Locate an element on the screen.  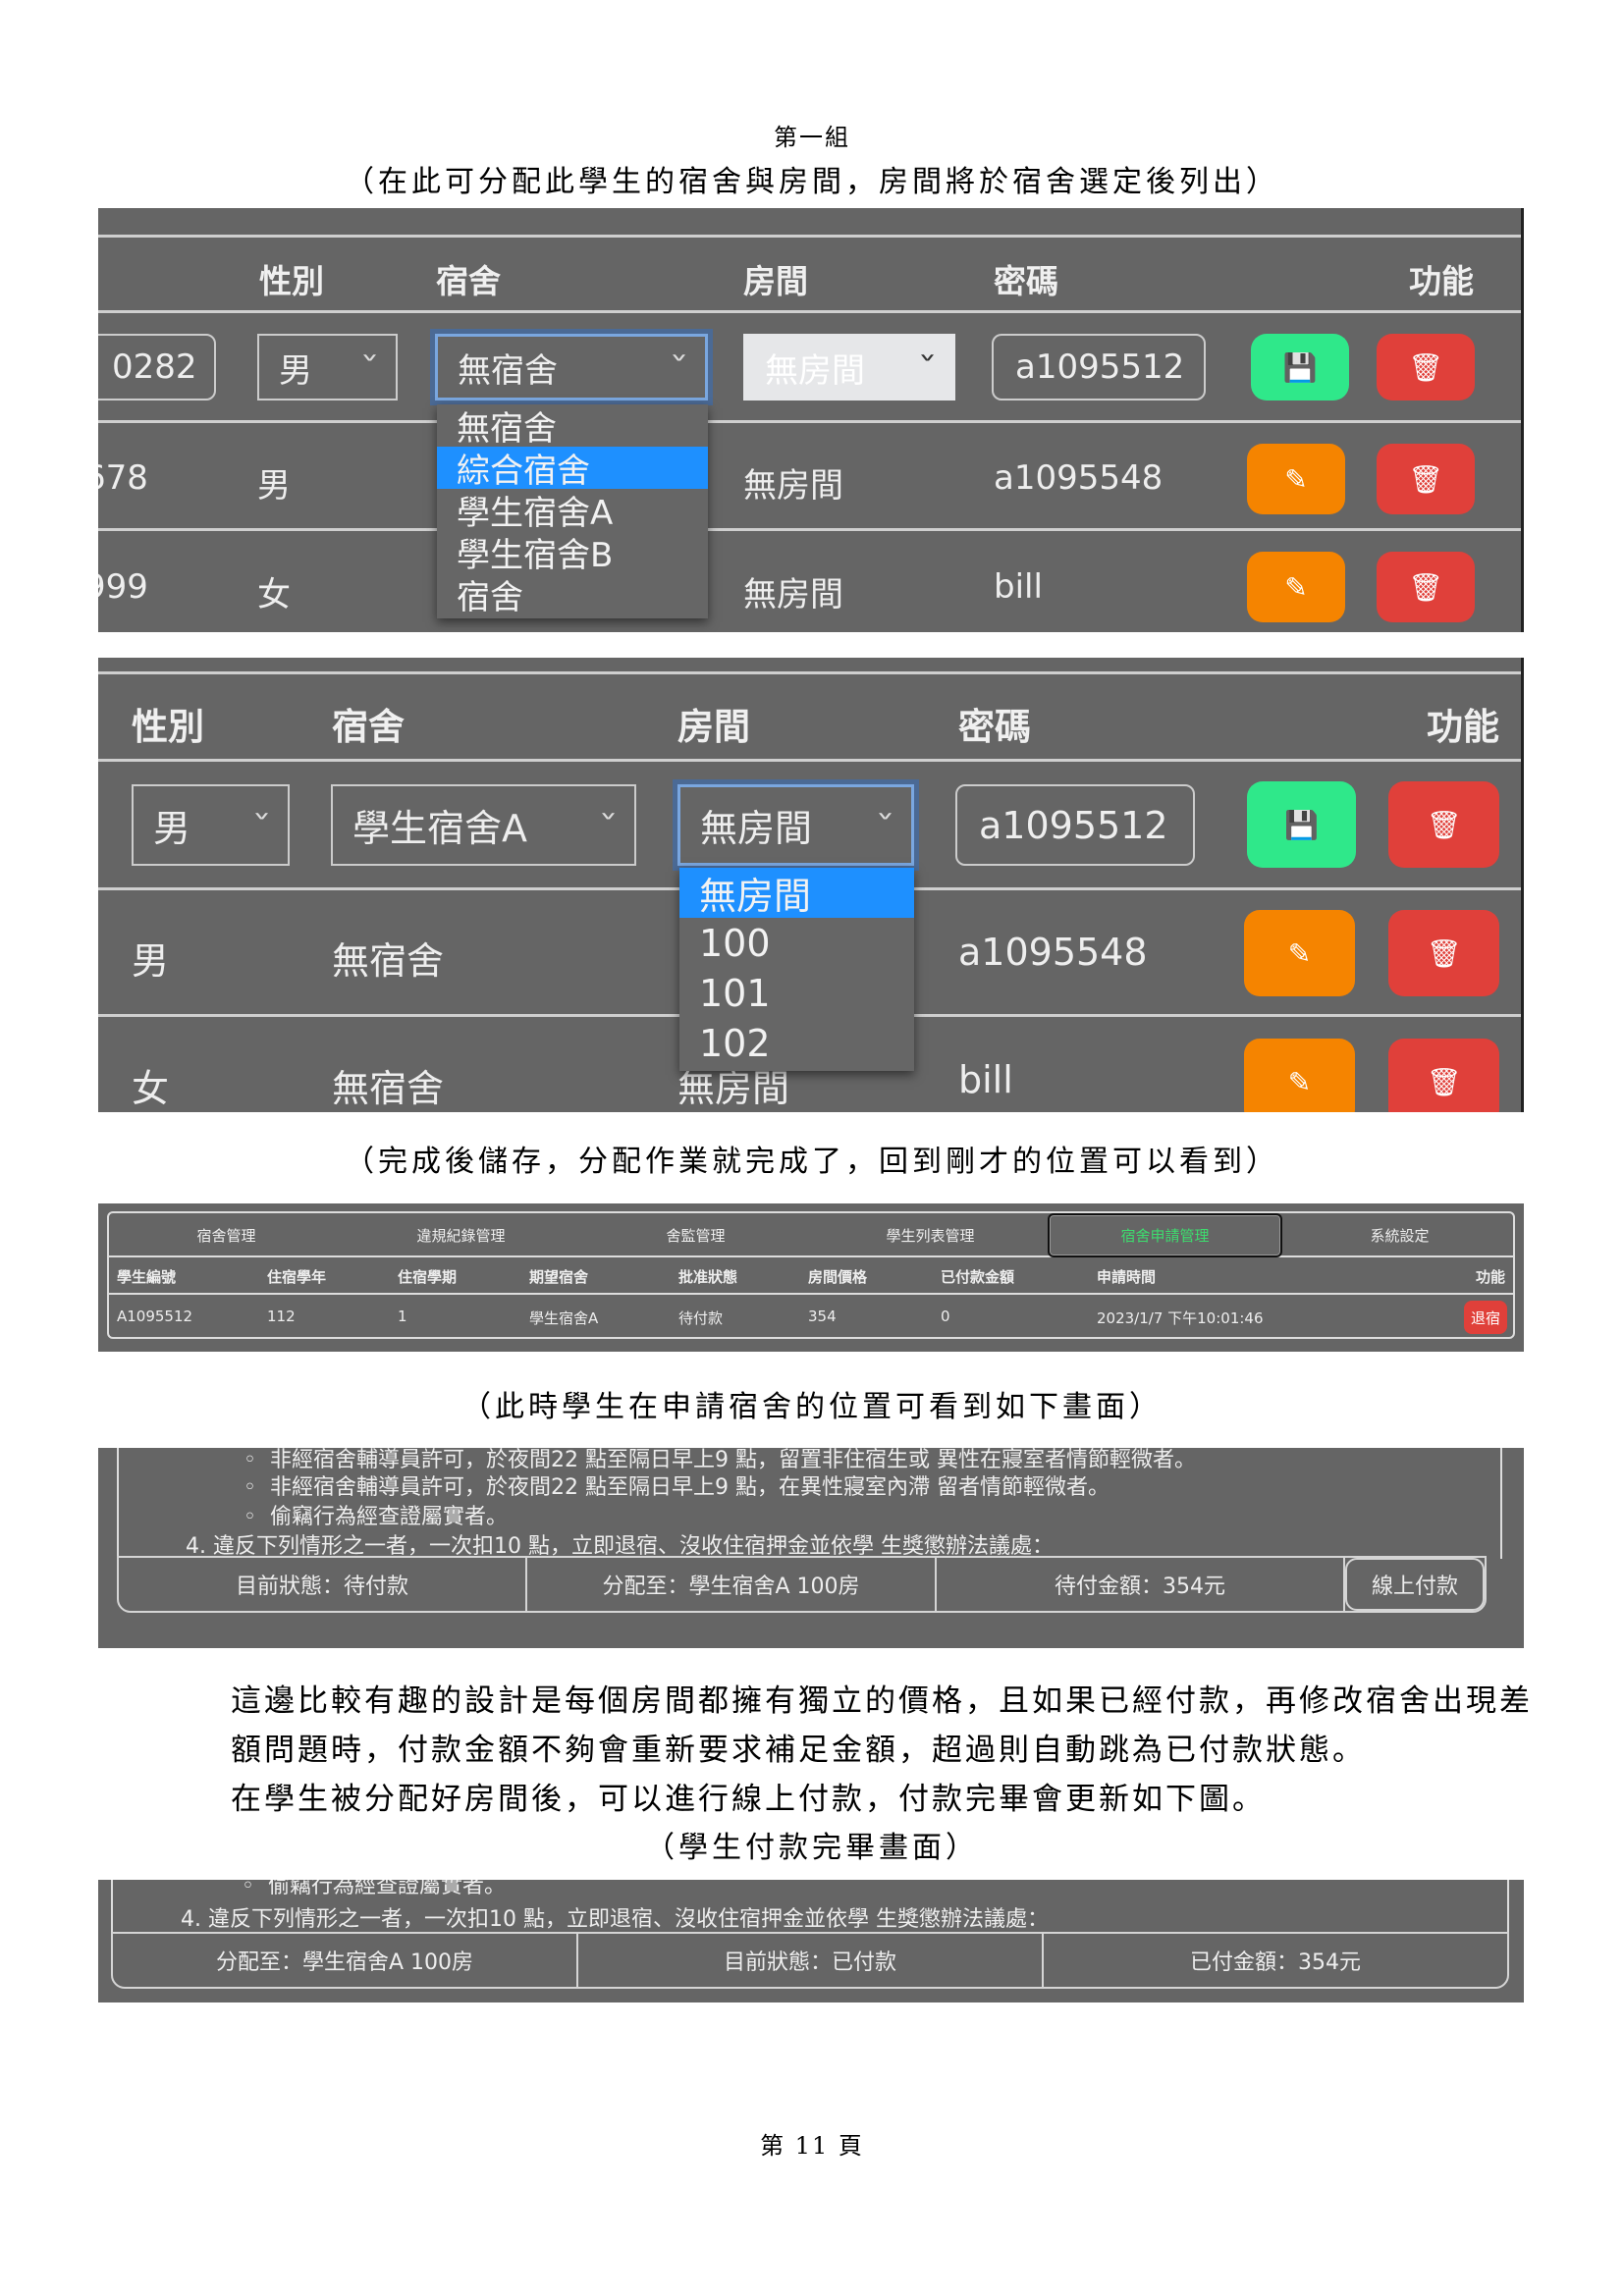
caption: （完成後儲存，分配作業就完成了，回到剛才的位置可以看到） is located at coordinates (812, 1162).